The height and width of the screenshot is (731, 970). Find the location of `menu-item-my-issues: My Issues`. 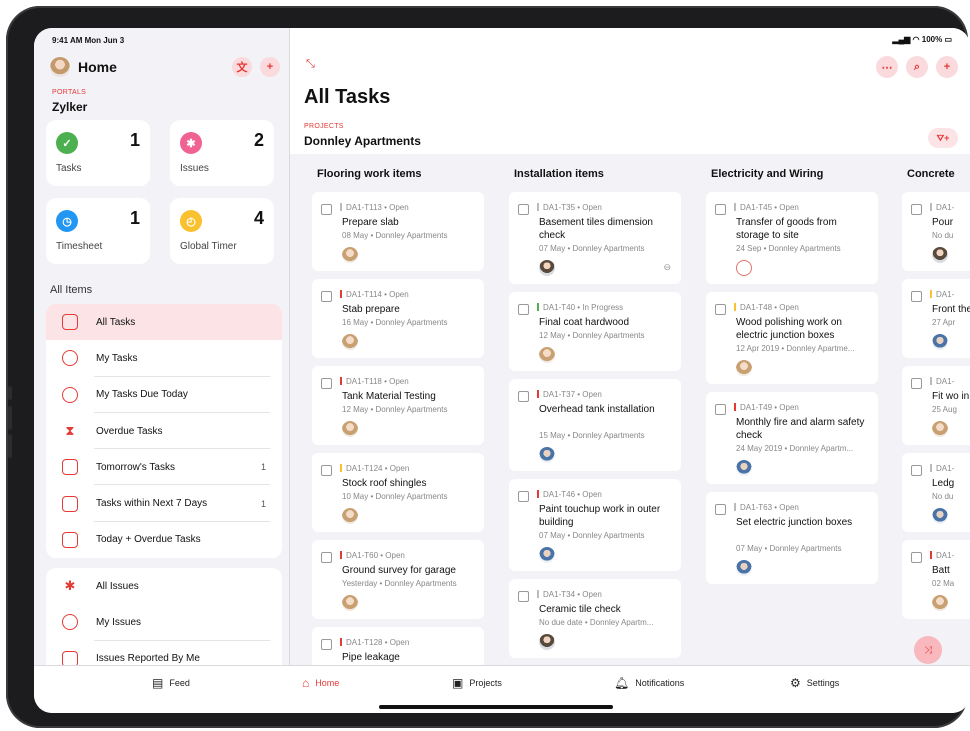

menu-item-my-issues: My Issues is located at coordinates (164, 622).